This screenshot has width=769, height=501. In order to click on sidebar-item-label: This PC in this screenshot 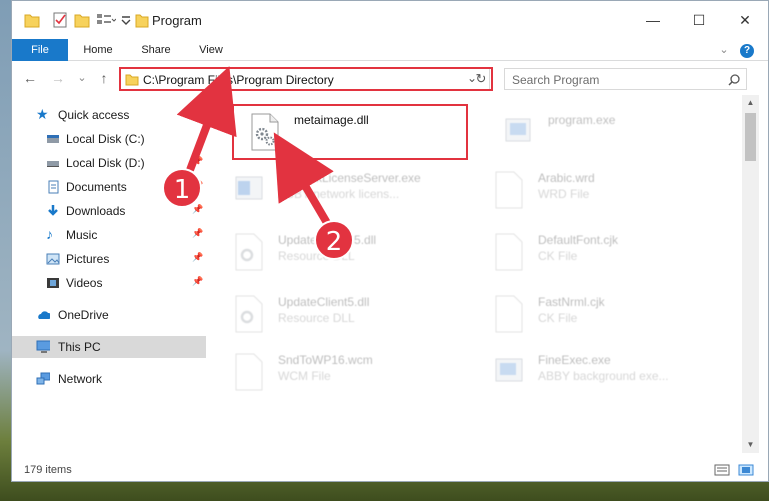, I will do `click(79, 347)`.